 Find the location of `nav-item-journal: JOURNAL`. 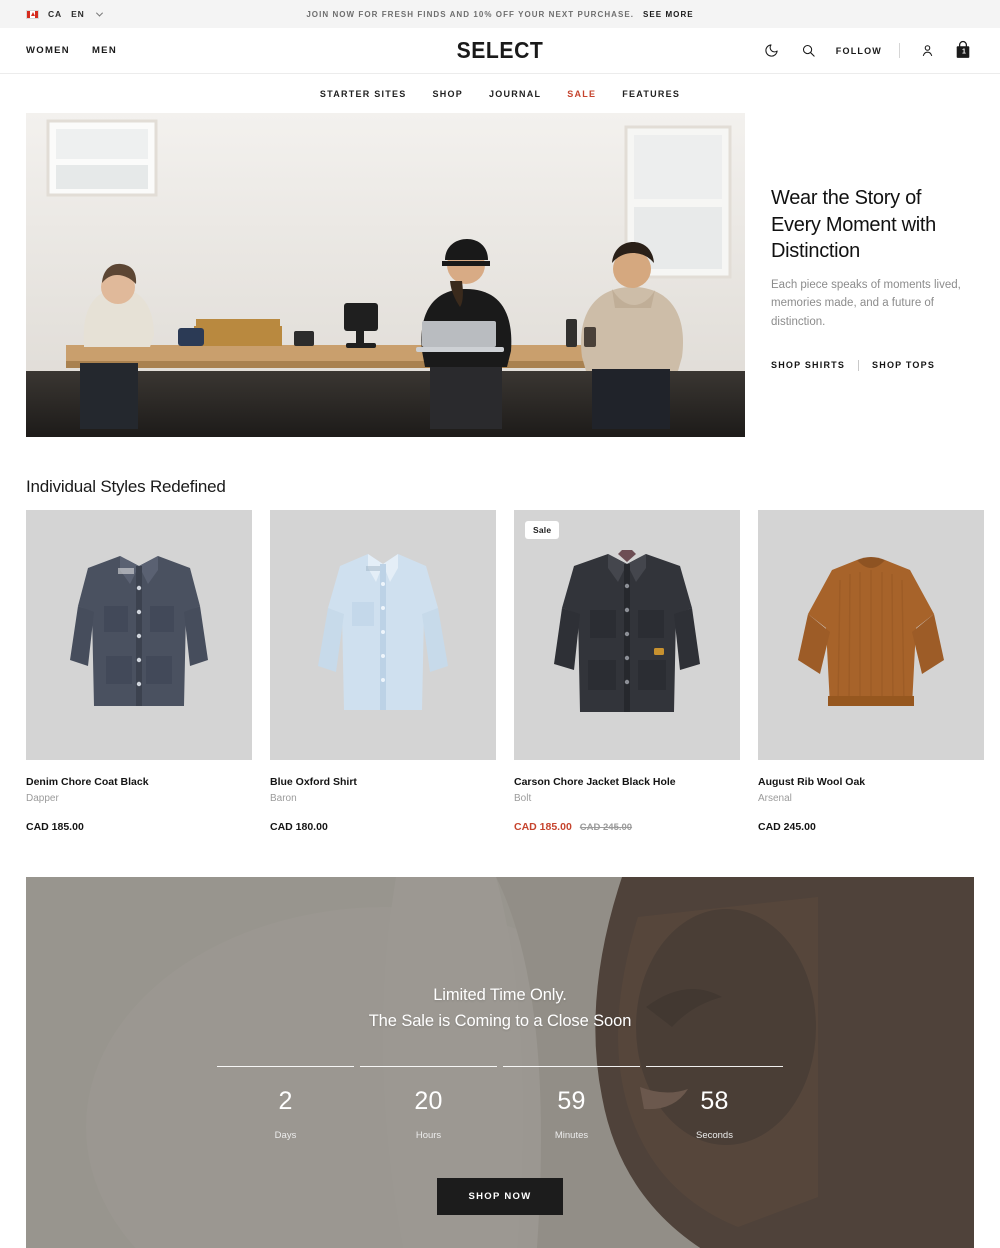

nav-item-journal: JOURNAL is located at coordinates (515, 94).